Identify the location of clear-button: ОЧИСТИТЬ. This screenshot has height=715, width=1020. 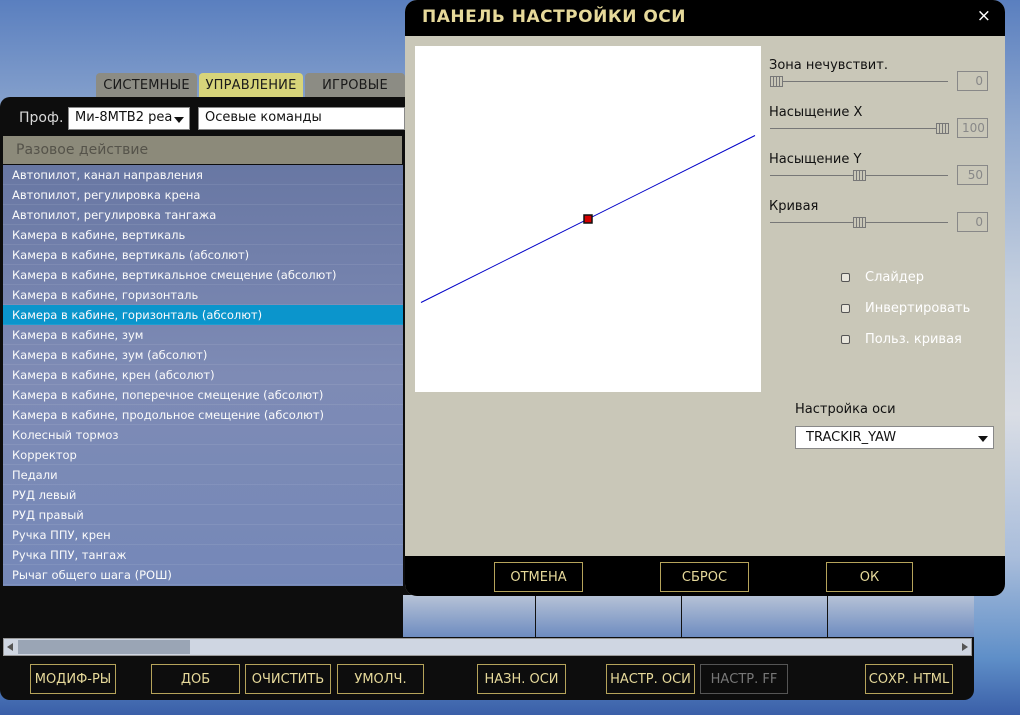
(288, 679).